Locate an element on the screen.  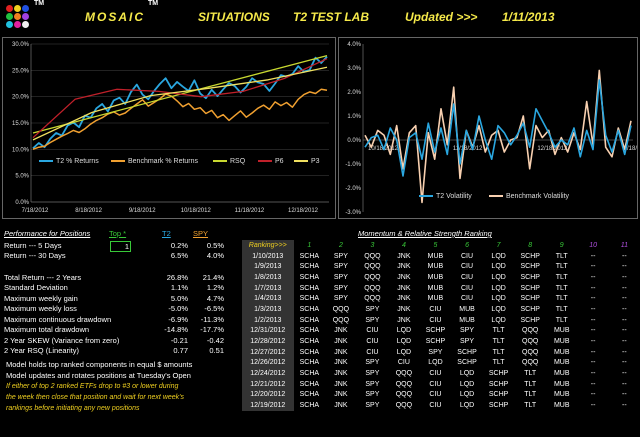
perf-metric-label: 2 Year RSQ (Linearity) is located at coordinates (42, 351).